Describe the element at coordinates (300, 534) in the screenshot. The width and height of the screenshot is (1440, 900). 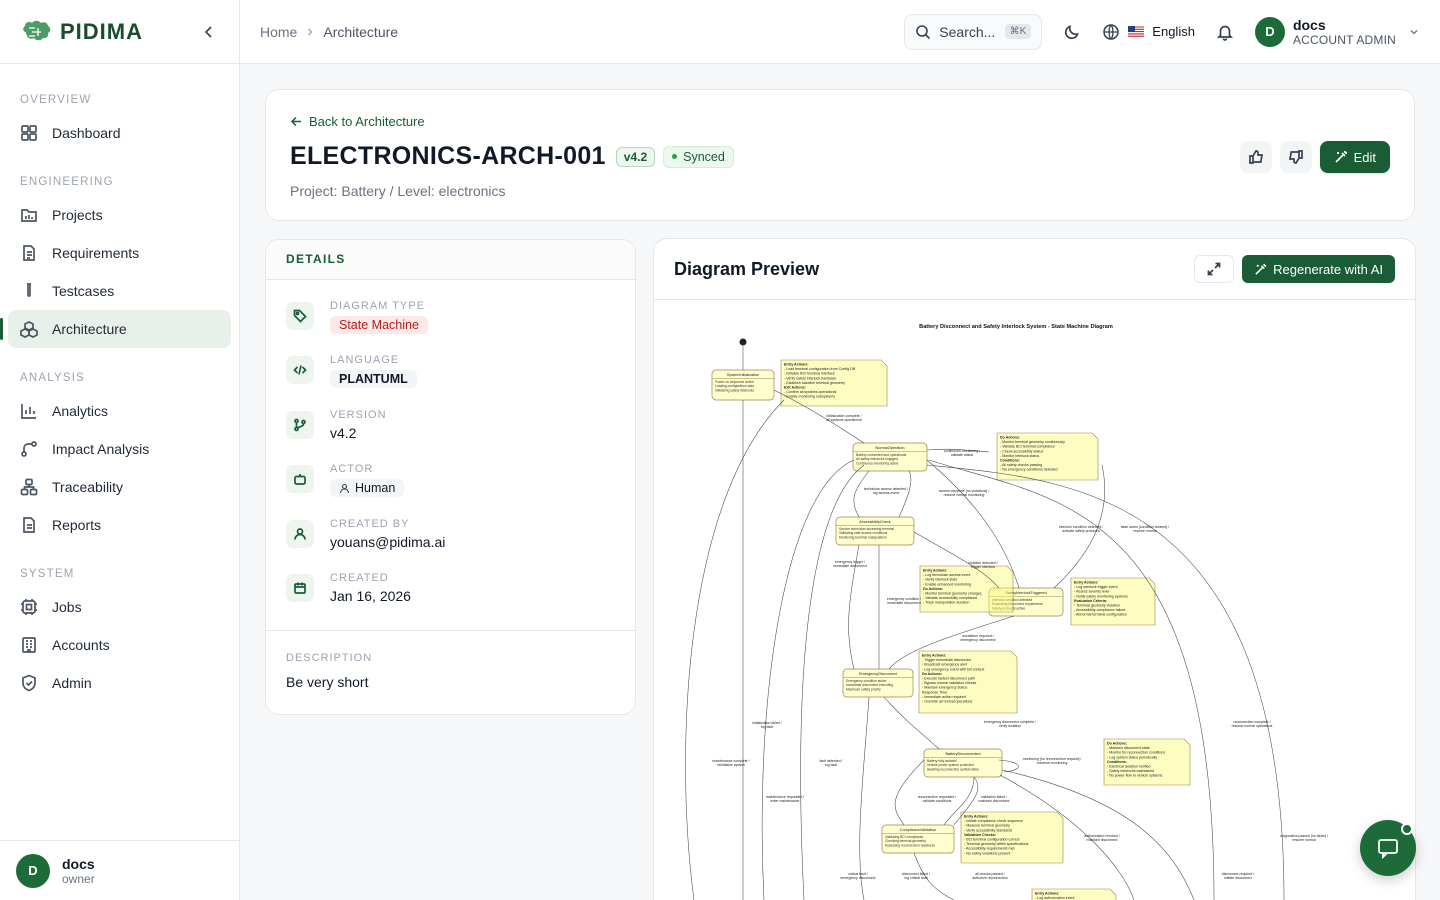
I see `user-icon` at that location.